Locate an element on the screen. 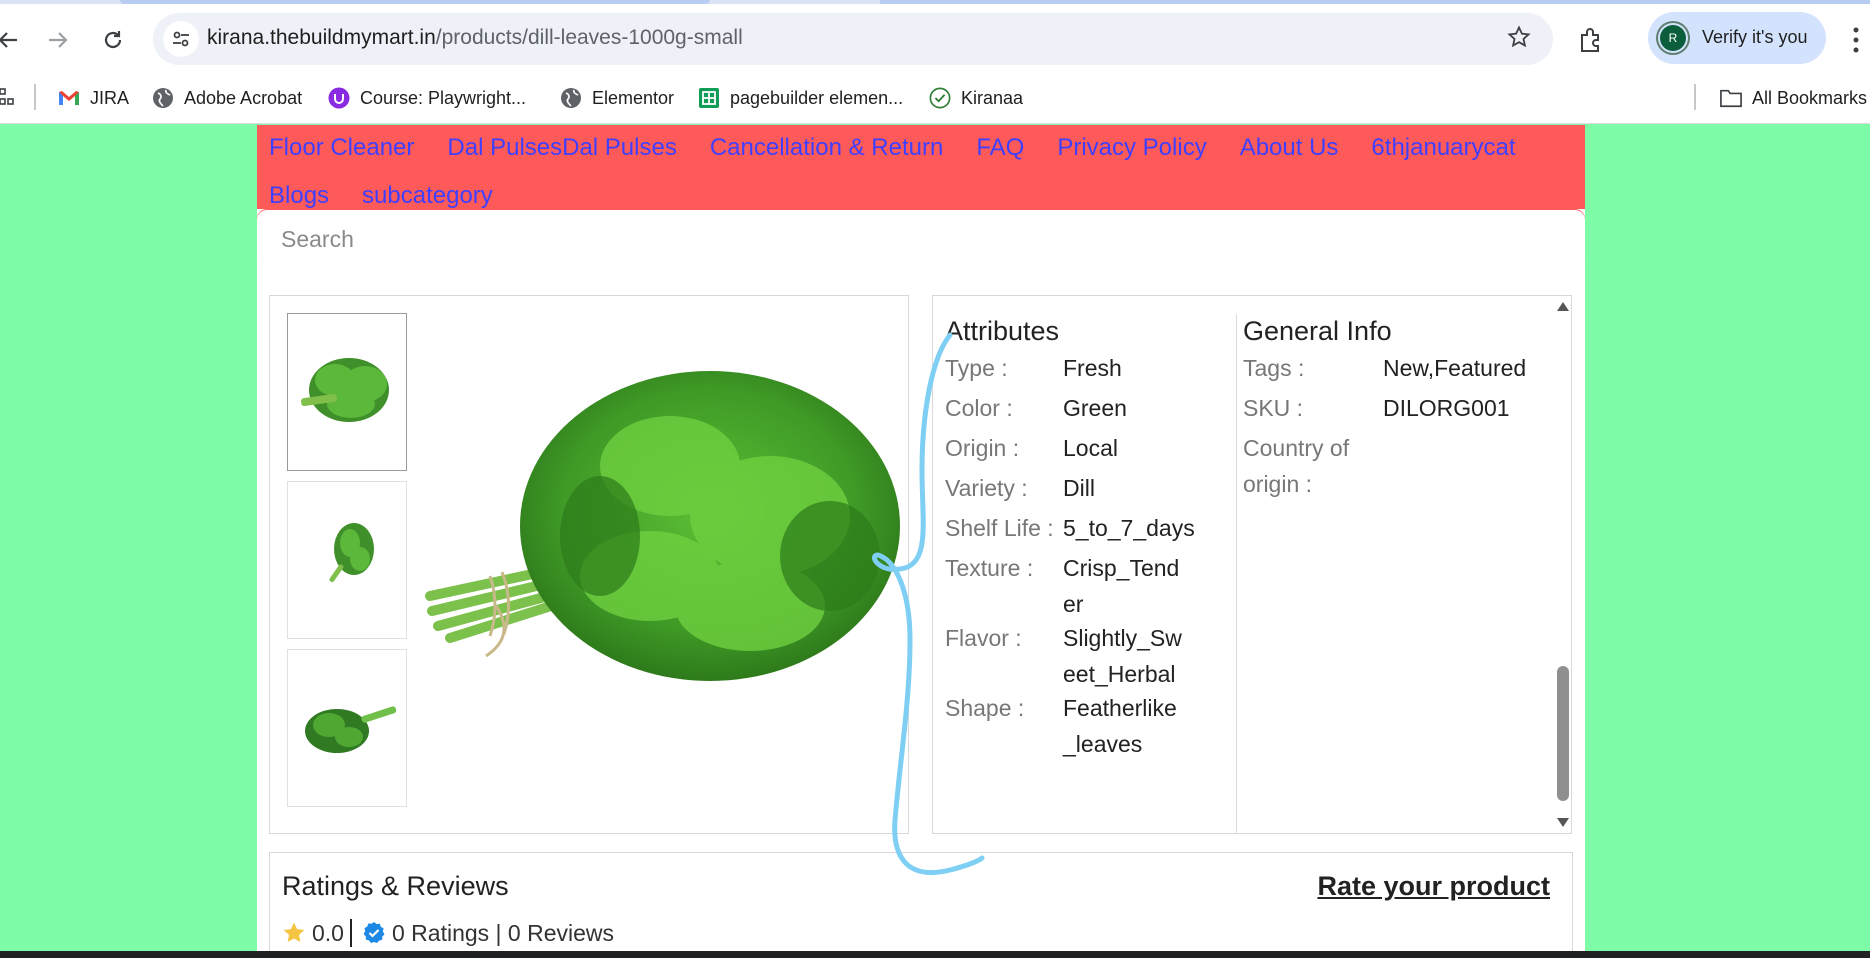 Image resolution: width=1870 pixels, height=958 pixels. verified-icon is located at coordinates (374, 933).